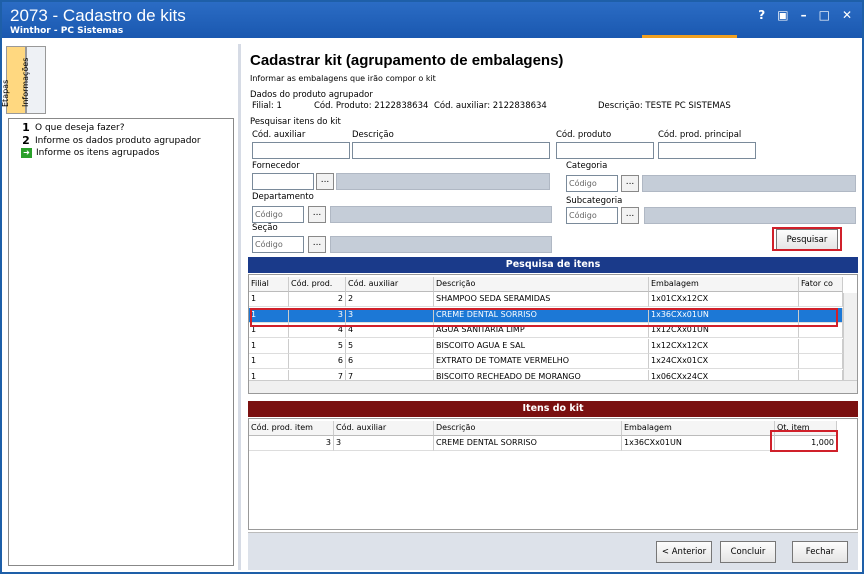 The width and height of the screenshot is (864, 574). I want to click on col-kit-cod-auxiliar: Cód. auxiliar, so click(384, 428).